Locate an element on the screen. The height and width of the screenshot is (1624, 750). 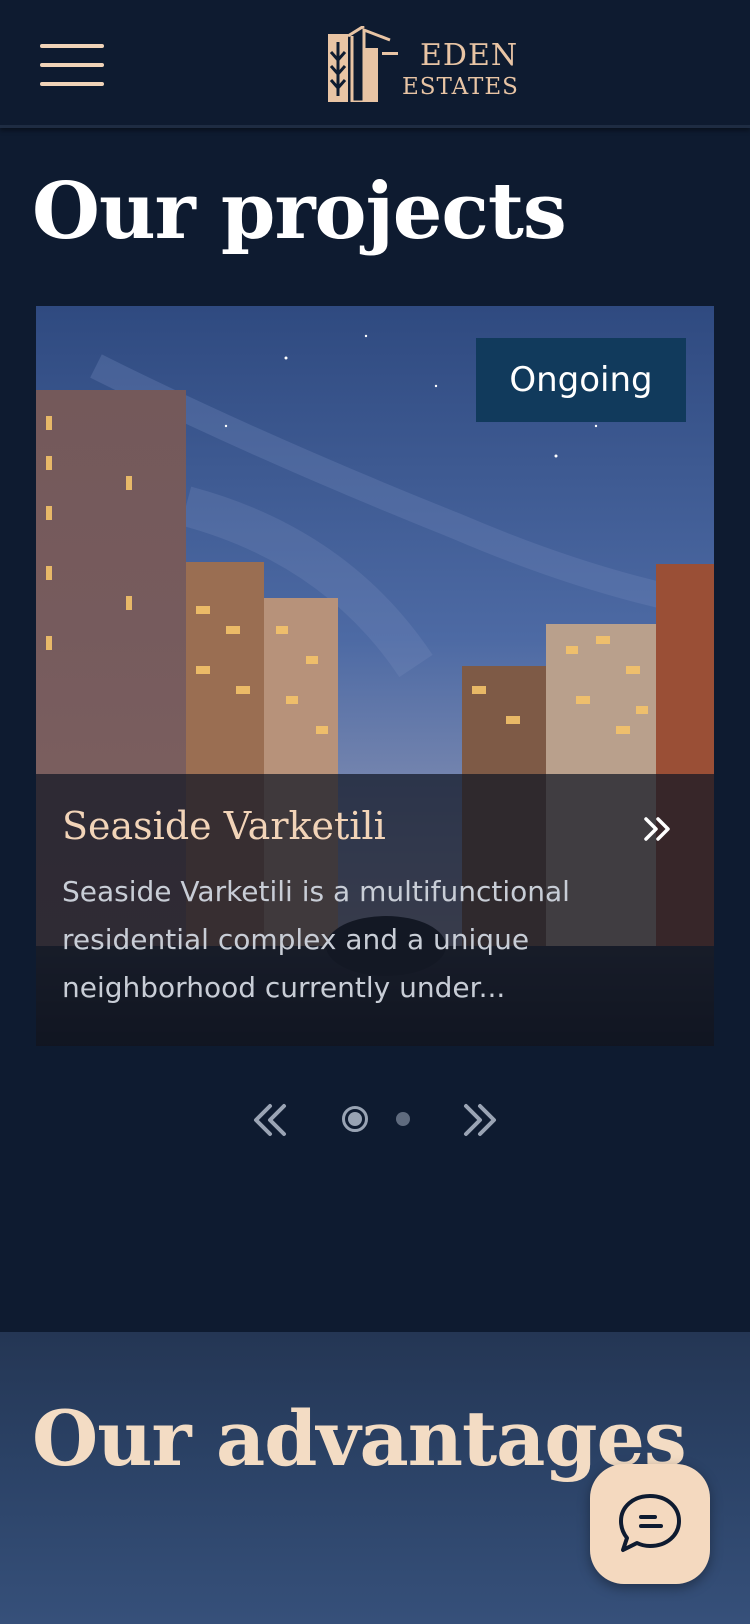
carousel-dot is located at coordinates (403, 1119).